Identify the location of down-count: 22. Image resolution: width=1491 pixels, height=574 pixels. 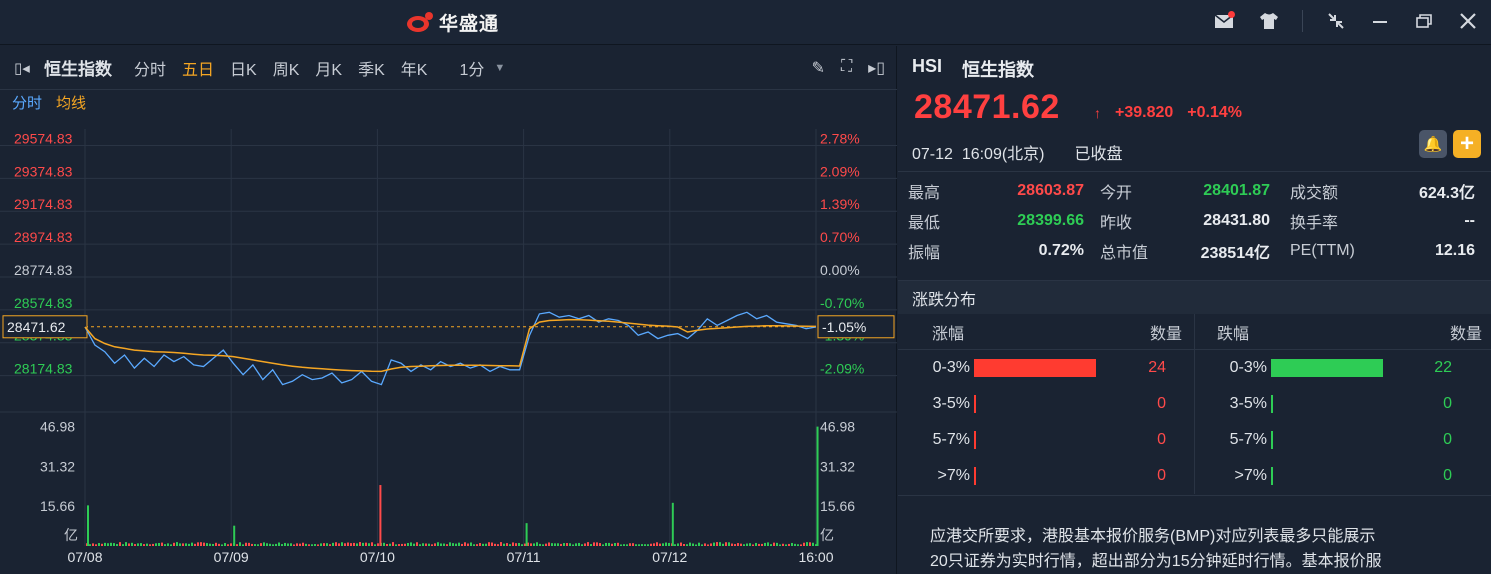
(1443, 367).